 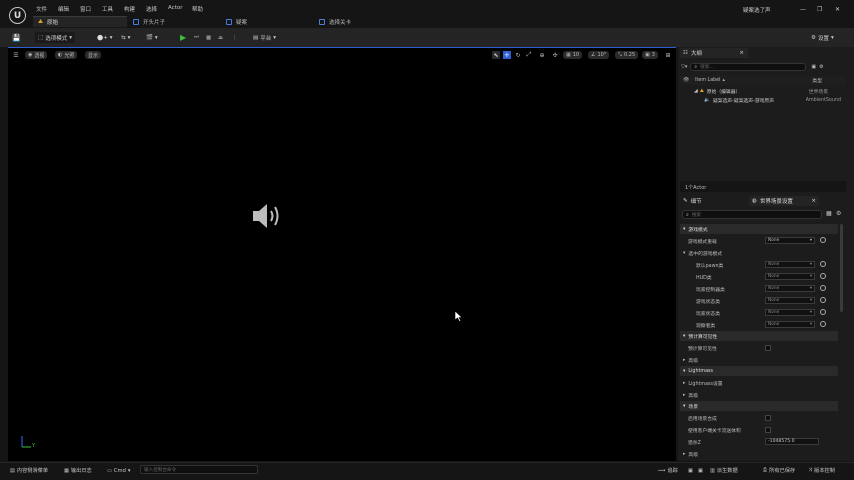 I want to click on menu-build: 构建, so click(x=129, y=9).